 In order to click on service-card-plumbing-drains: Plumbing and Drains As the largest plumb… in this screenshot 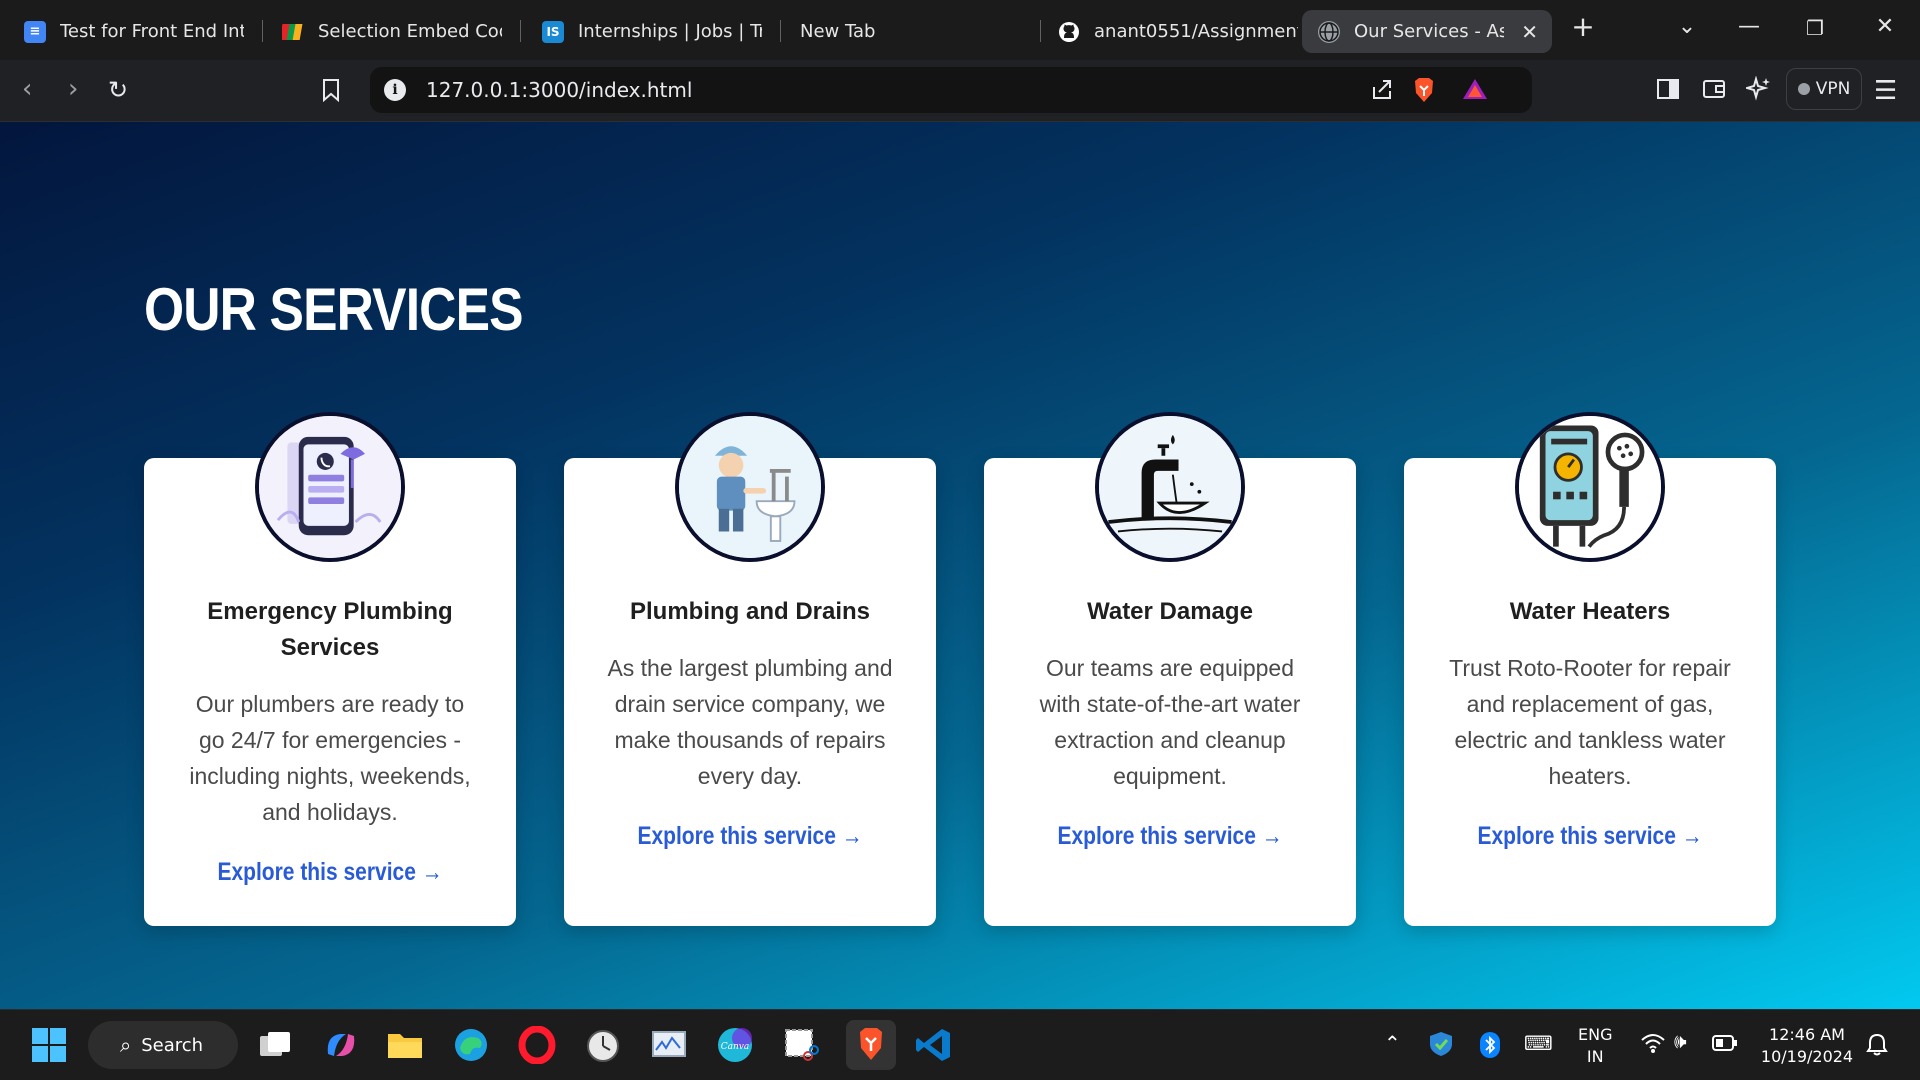, I will do `click(750, 669)`.